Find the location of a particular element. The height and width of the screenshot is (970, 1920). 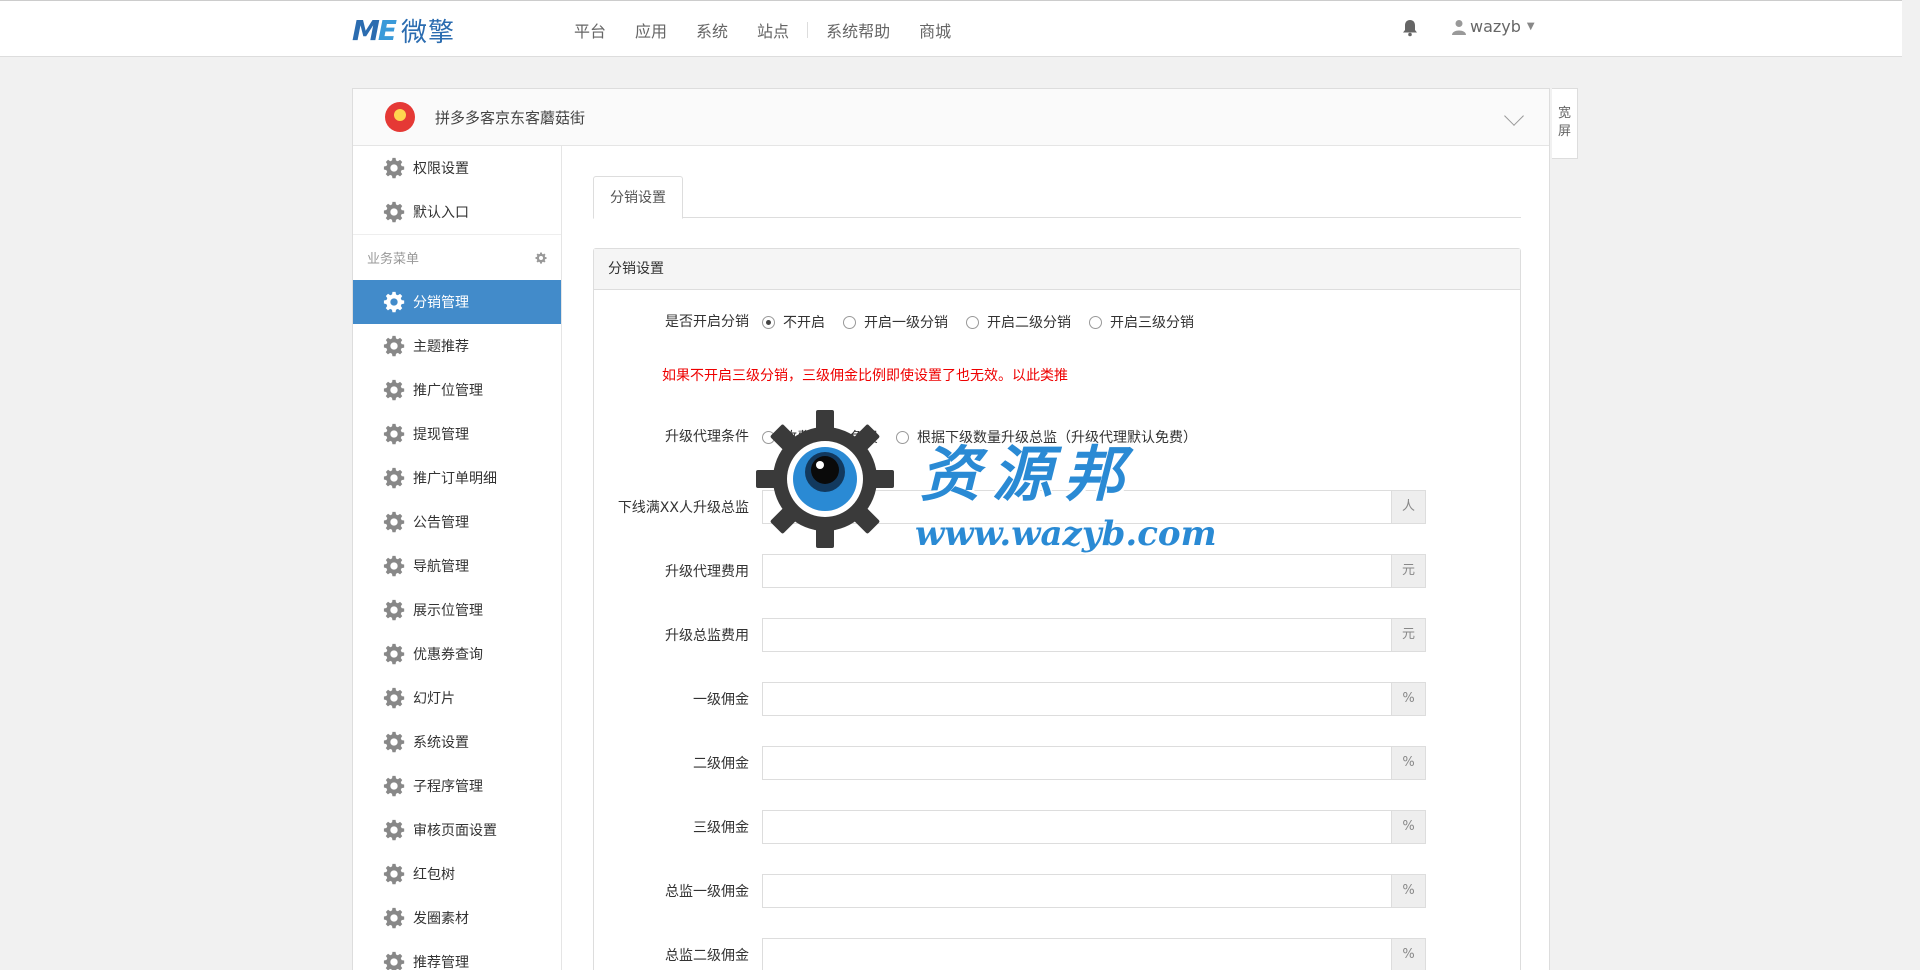

nav-site: 站点 is located at coordinates (773, 30).